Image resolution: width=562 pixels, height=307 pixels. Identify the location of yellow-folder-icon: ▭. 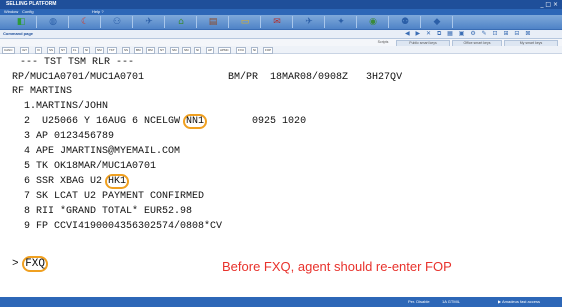
(245, 22).